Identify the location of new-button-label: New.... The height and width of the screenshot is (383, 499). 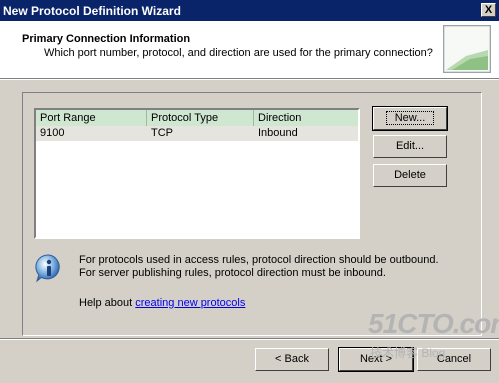
(410, 118).